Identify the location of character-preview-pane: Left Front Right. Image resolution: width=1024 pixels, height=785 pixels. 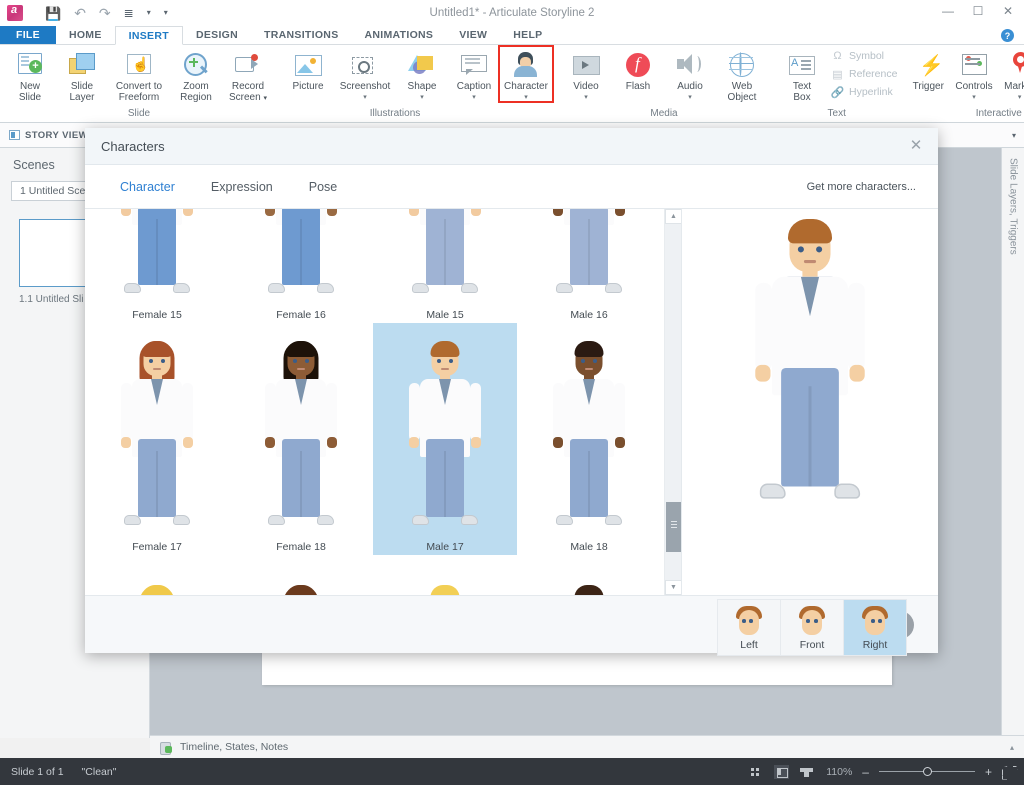
(810, 432).